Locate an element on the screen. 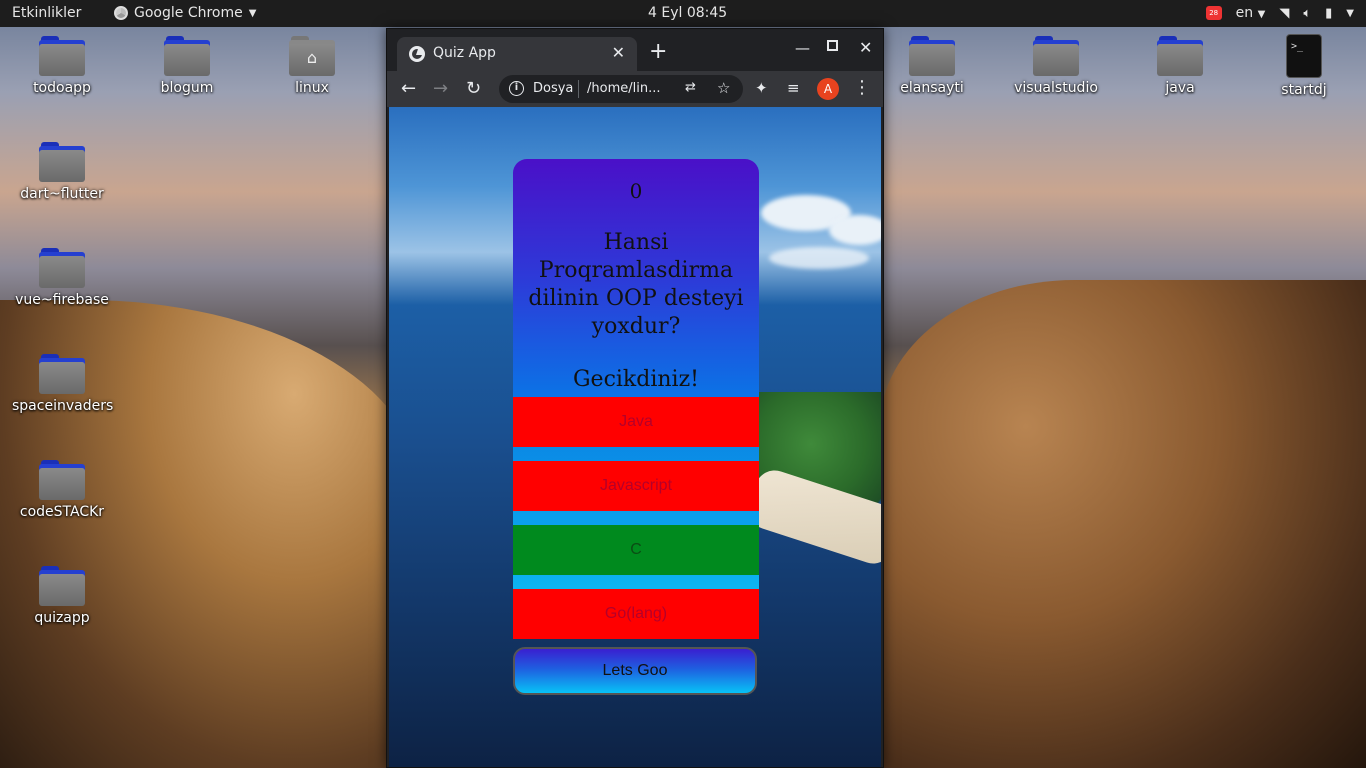 This screenshot has height=768, width=1366. bookmark-star-icon: ☆ is located at coordinates (723, 88).